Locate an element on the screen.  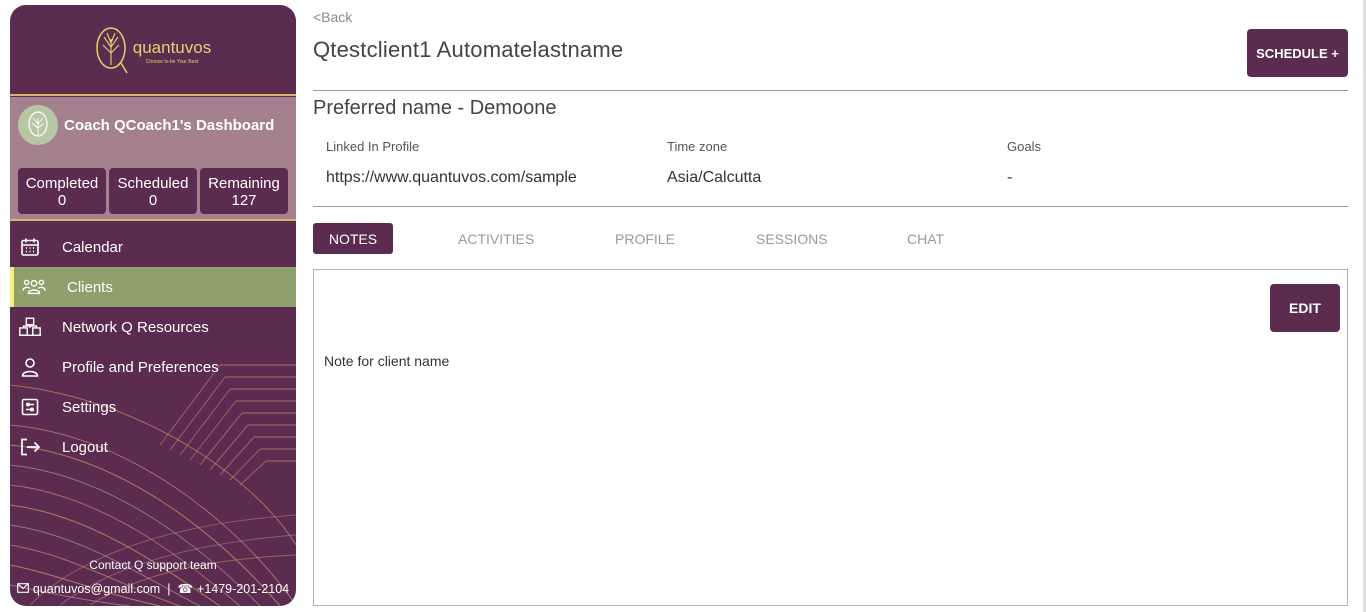
sidebar-item-profile-and-preferences: Profile and Preferences is located at coordinates (153, 367).